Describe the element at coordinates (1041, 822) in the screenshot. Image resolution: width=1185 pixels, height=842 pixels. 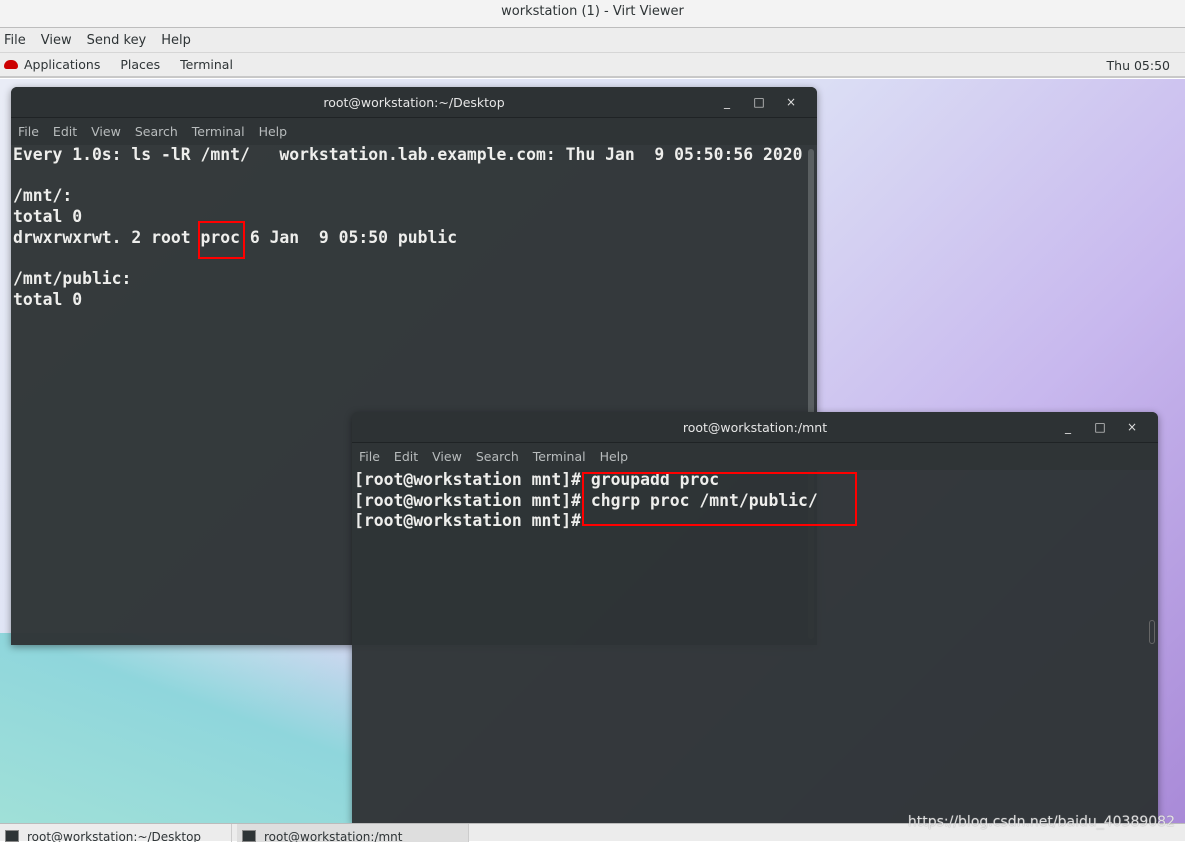
I see `watermark: https://blog.csdn.net/baidu_40389082` at that location.